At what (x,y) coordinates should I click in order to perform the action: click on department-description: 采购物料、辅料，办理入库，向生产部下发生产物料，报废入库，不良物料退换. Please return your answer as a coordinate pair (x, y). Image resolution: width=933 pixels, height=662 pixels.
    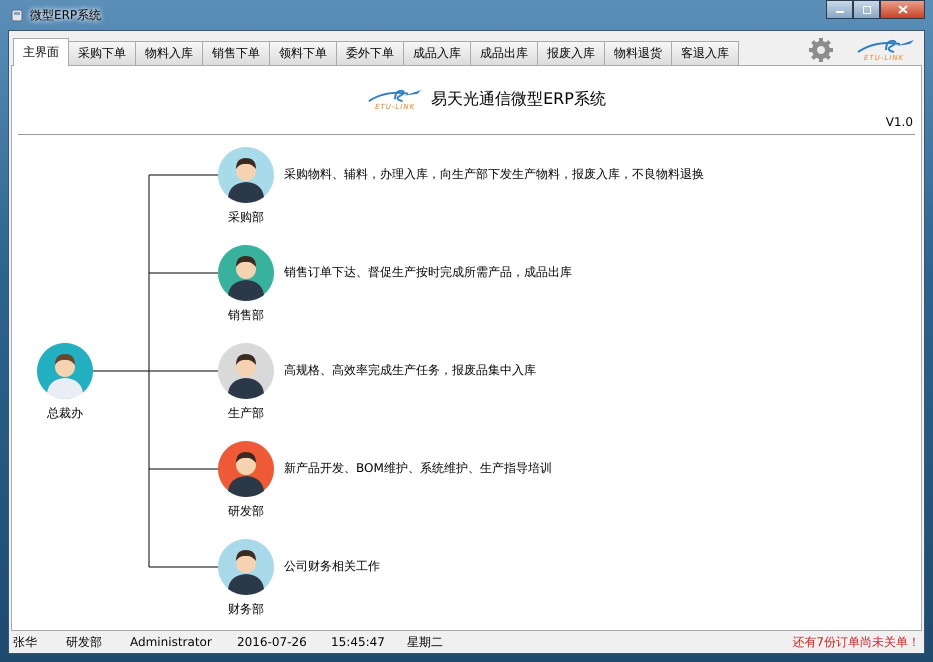
    Looking at the image, I should click on (494, 174).